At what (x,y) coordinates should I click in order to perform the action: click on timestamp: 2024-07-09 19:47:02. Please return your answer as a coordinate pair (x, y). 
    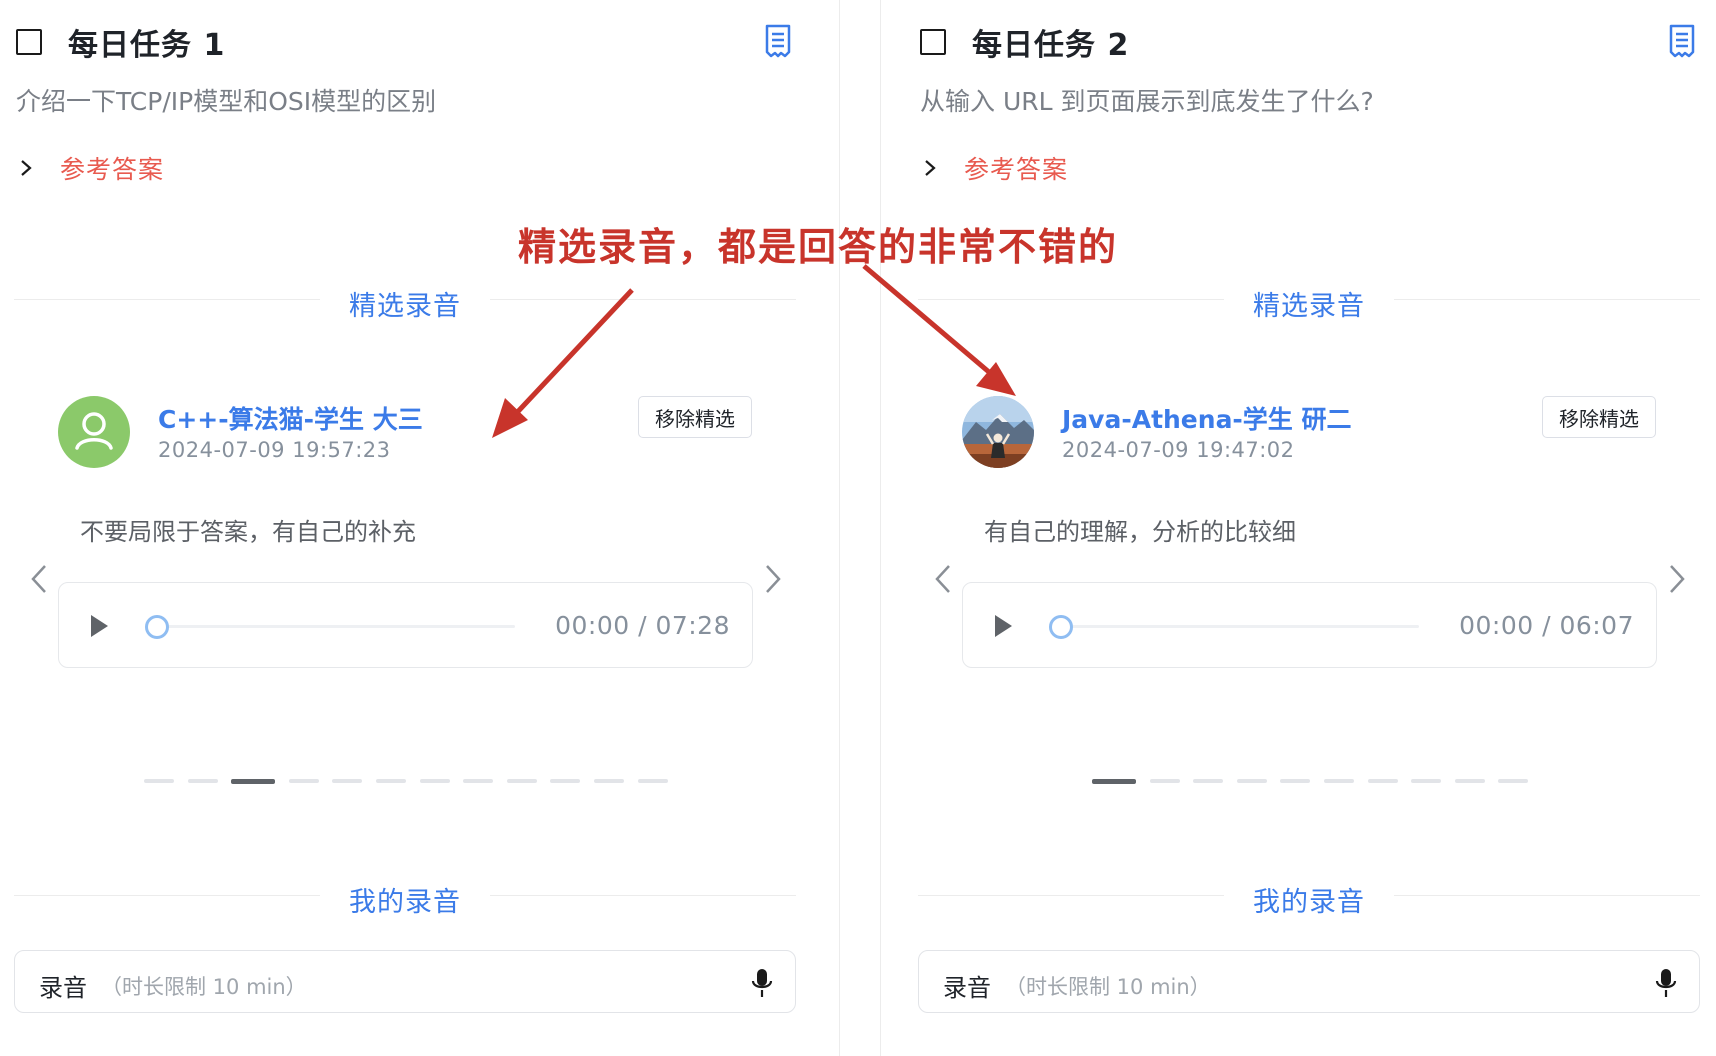
    Looking at the image, I should click on (1178, 450).